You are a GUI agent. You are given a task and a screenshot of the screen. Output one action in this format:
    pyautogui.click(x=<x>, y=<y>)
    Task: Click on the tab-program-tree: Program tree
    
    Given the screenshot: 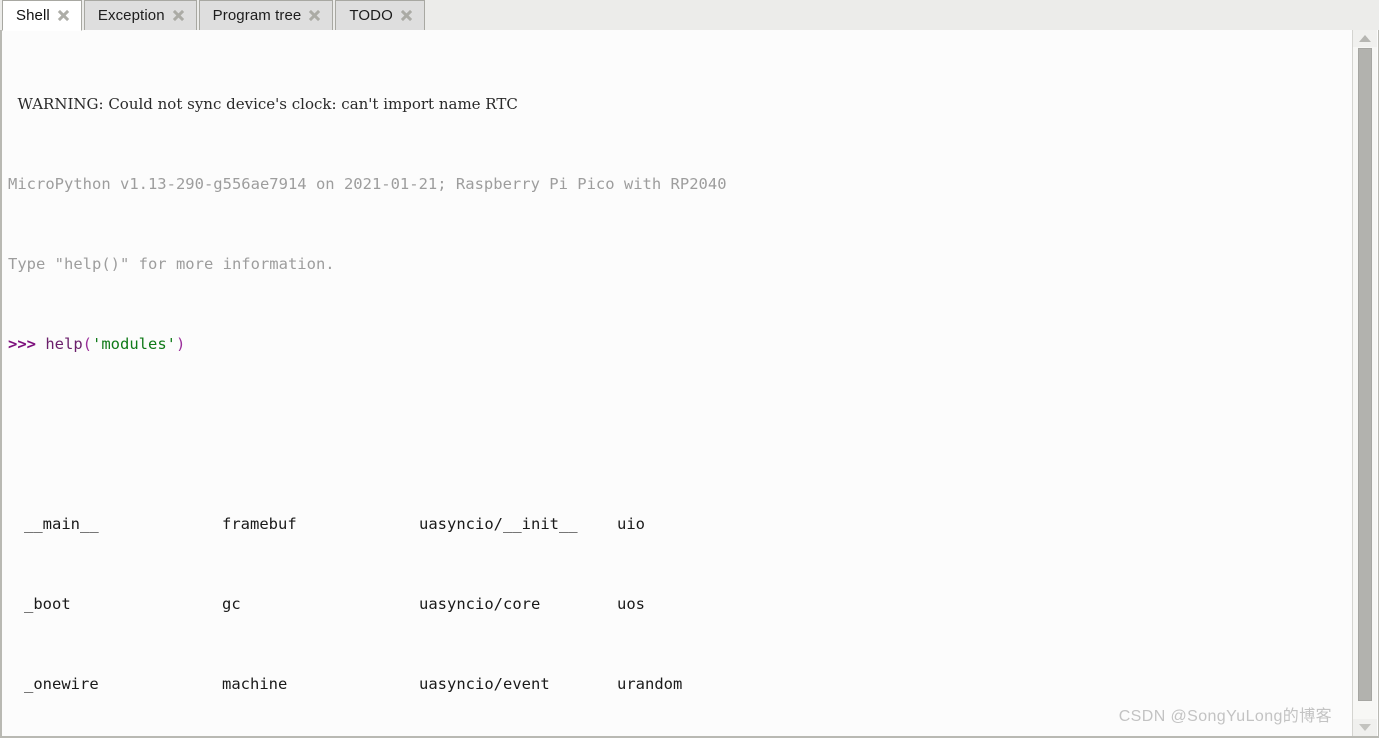 What is the action you would take?
    pyautogui.click(x=266, y=15)
    